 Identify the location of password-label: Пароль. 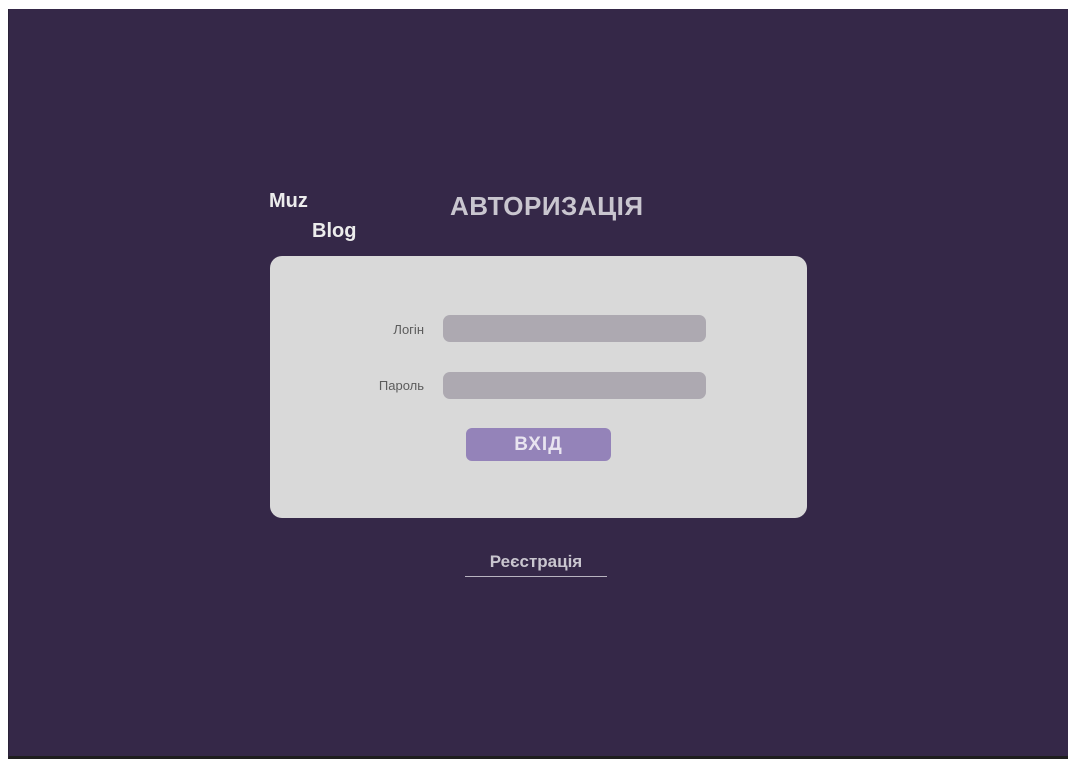
(401, 385).